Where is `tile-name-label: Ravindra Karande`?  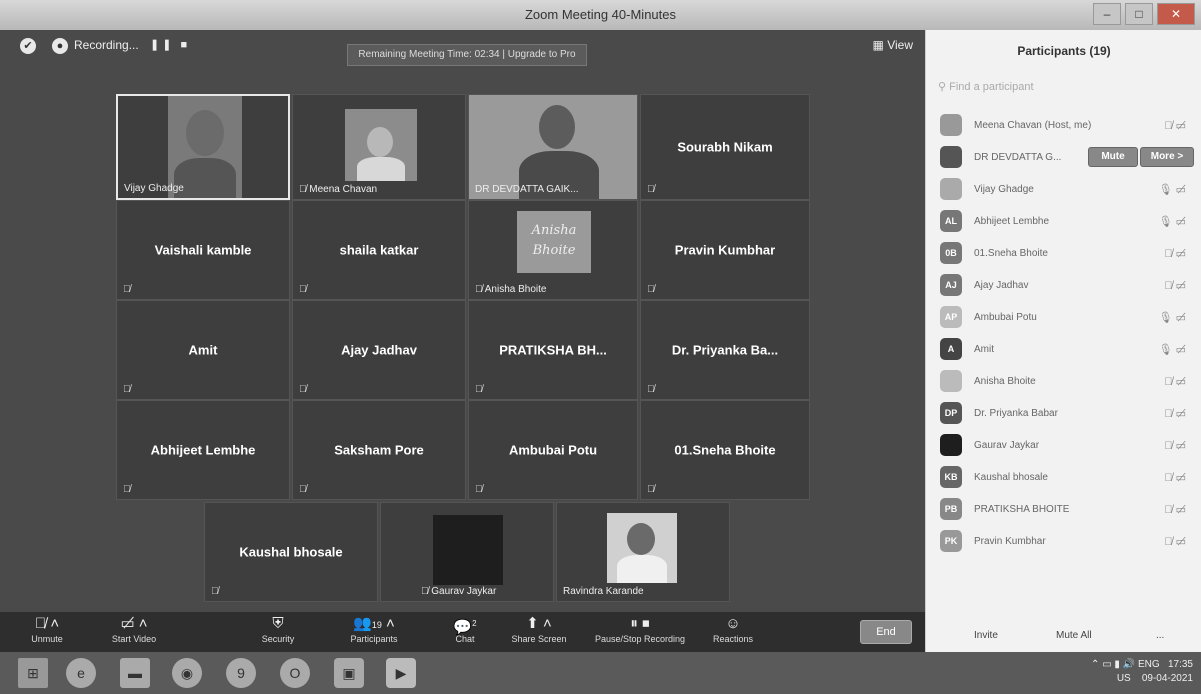 tile-name-label: Ravindra Karande is located at coordinates (603, 591).